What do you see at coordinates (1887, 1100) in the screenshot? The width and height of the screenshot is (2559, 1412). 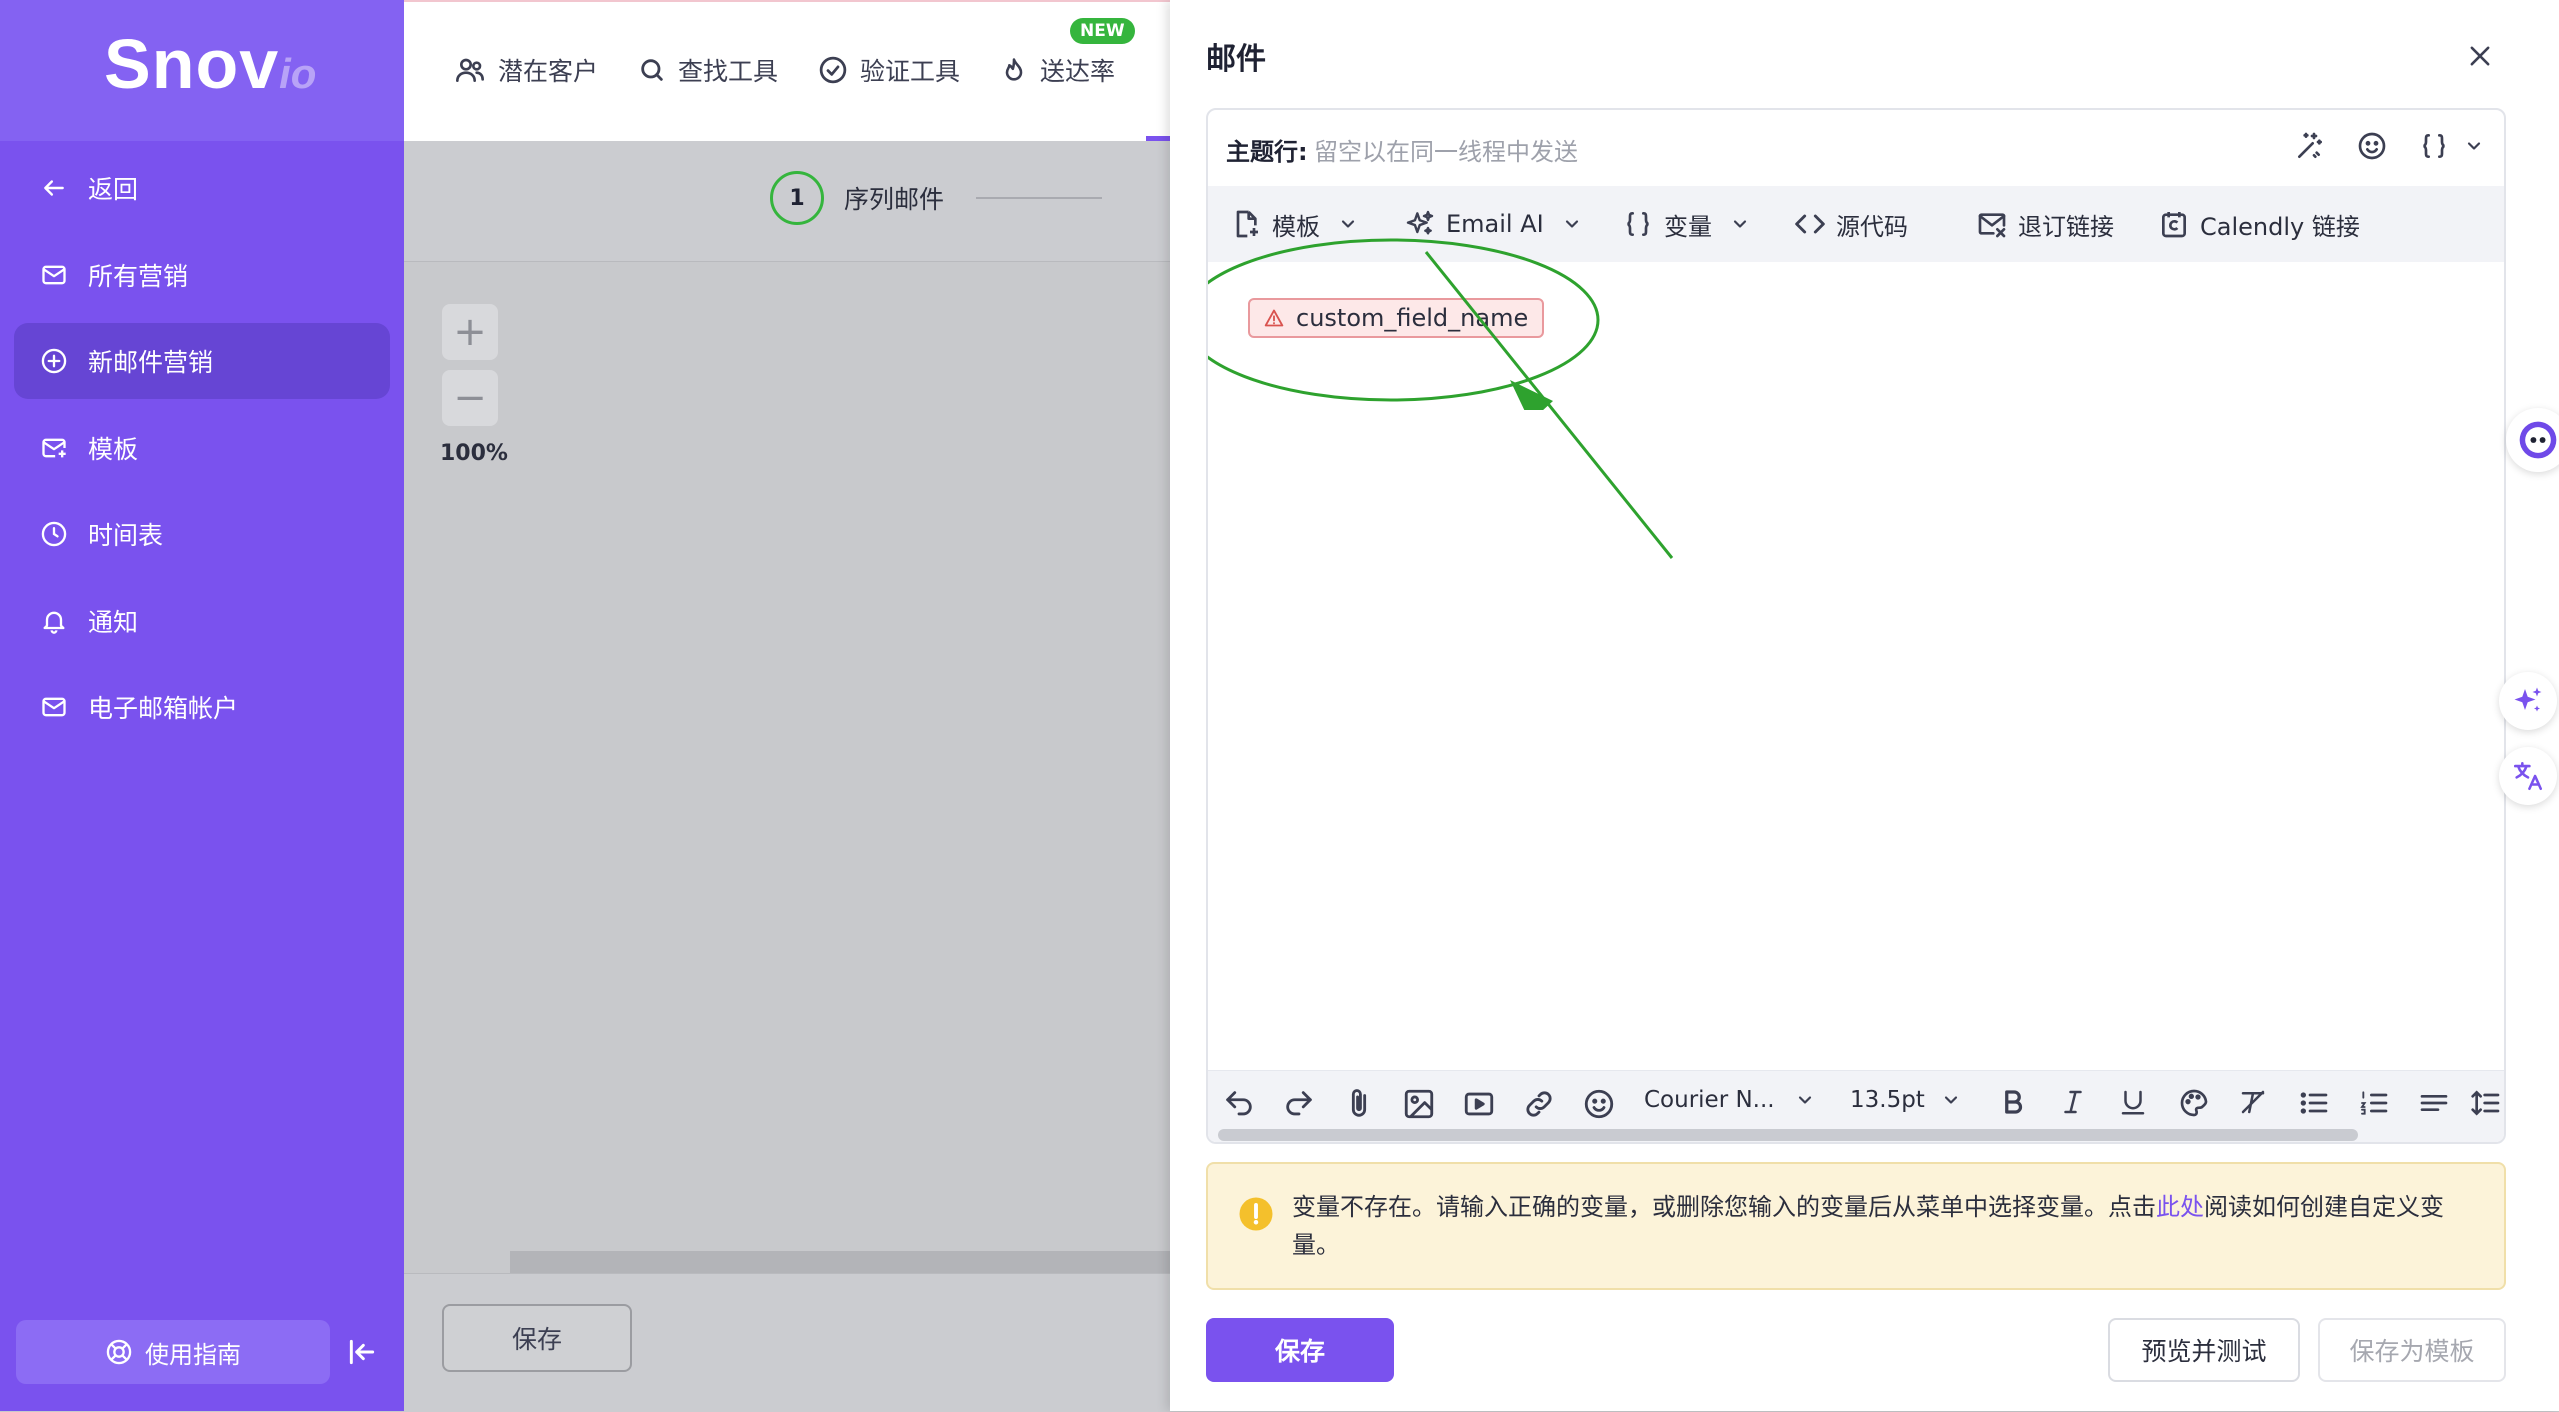 I see `font-size-value: 13.5pt` at bounding box center [1887, 1100].